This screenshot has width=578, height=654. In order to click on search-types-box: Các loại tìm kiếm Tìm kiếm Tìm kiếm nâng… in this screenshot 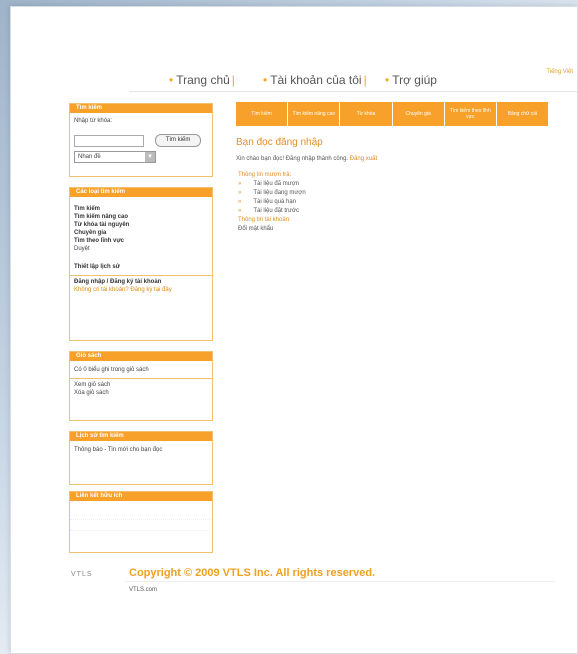, I will do `click(141, 264)`.